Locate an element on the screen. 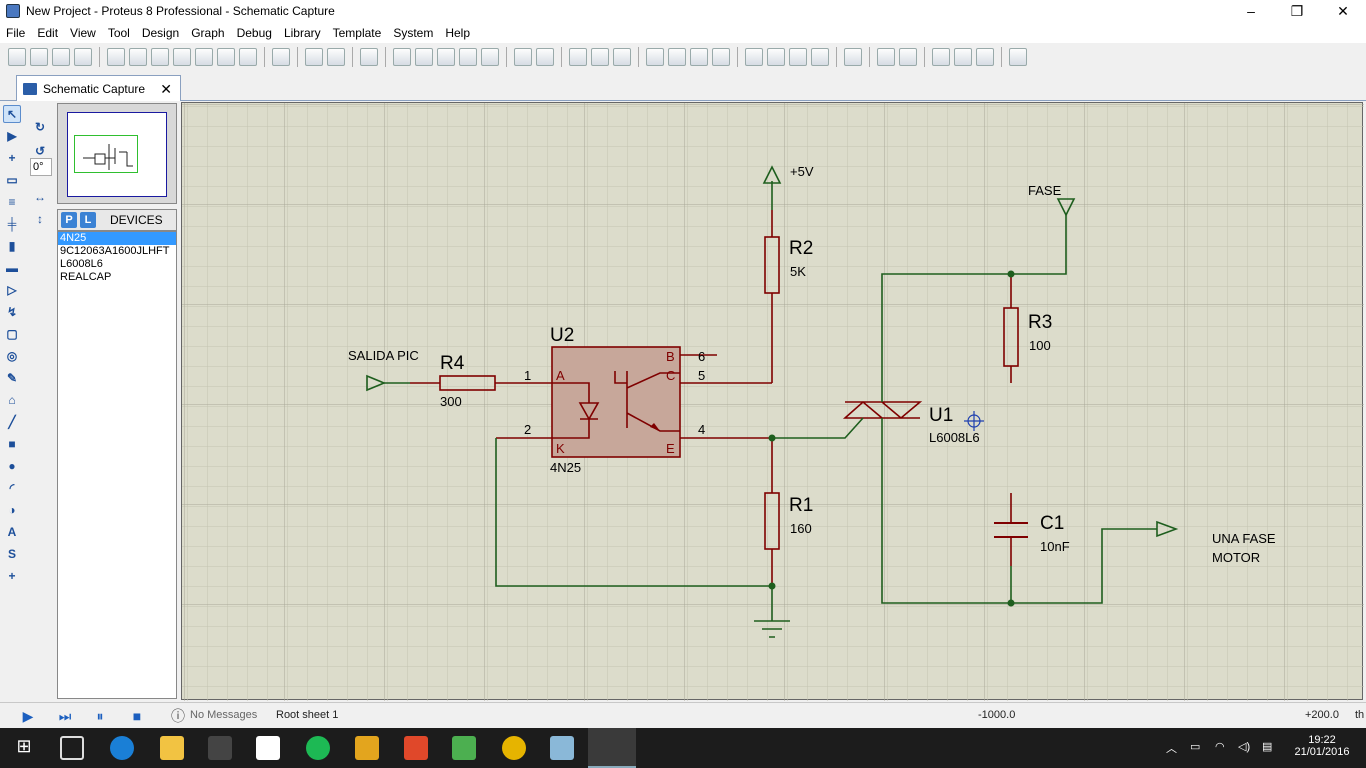 The image size is (1366, 768). menu-view: View is located at coordinates (83, 33).